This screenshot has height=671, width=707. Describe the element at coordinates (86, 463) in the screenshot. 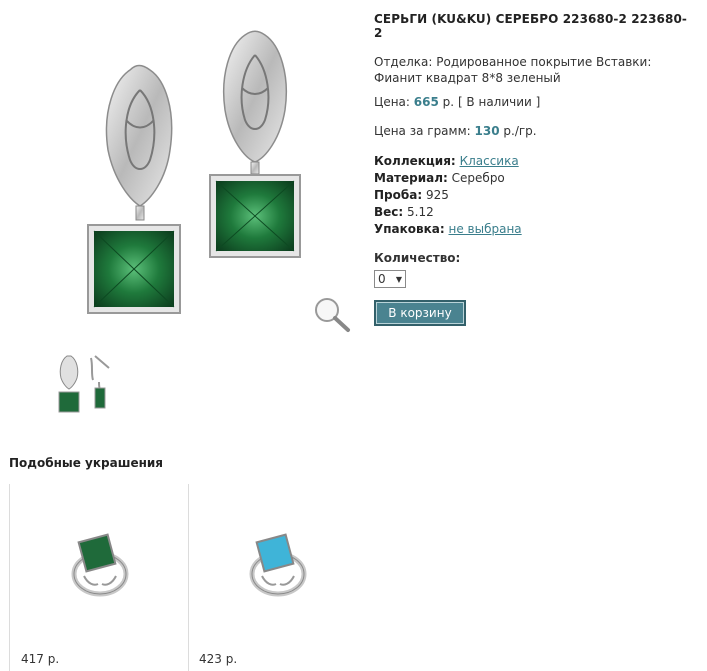

I see `similar-section-title: Подобные украшения` at that location.